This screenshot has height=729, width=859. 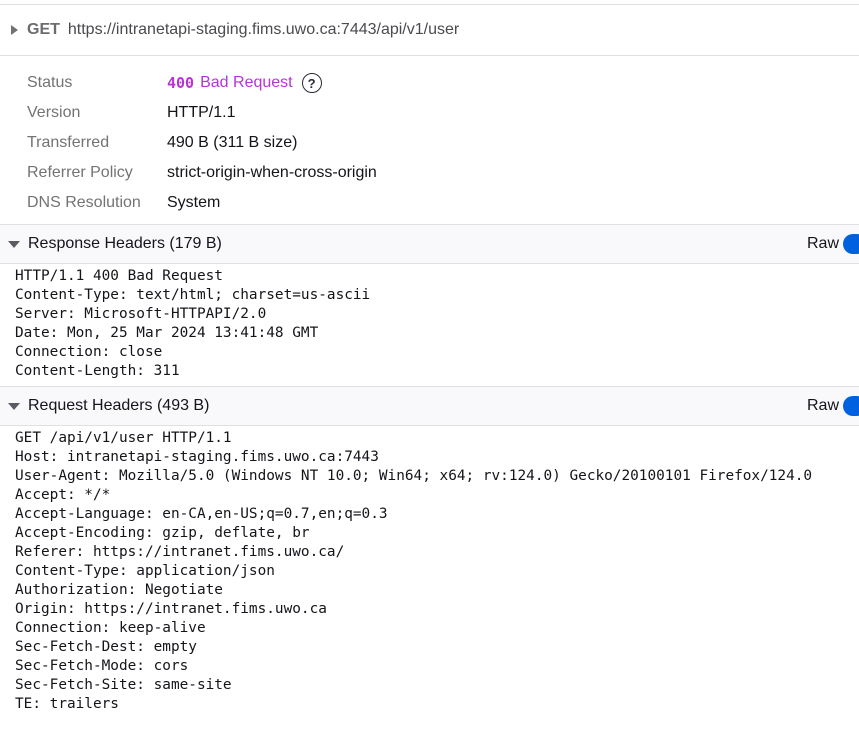 I want to click on status-row: Status 400 Bad Request ?, so click(x=429, y=83).